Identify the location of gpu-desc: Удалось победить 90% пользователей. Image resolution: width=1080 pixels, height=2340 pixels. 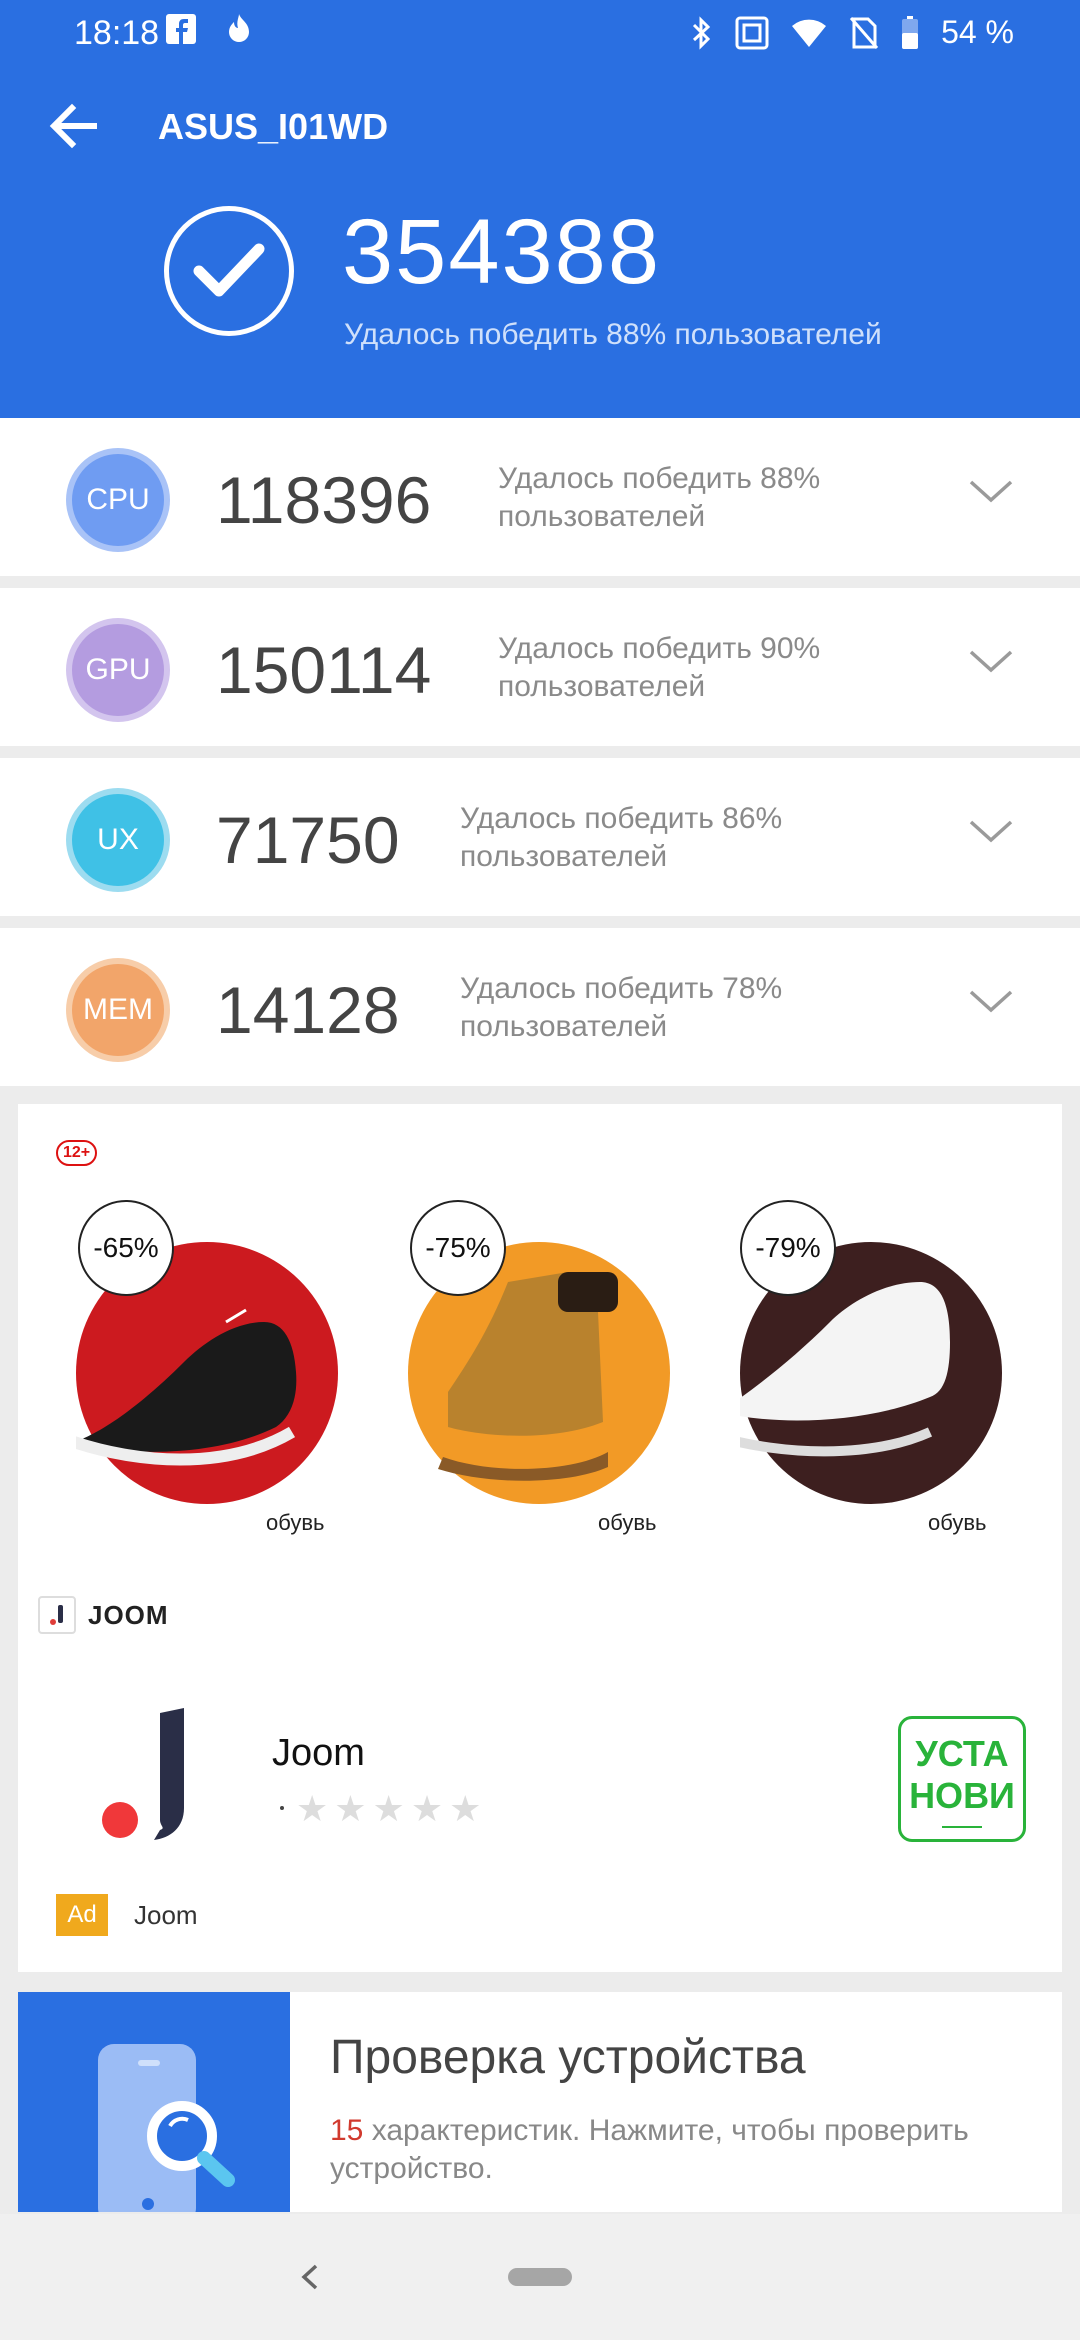
(659, 668).